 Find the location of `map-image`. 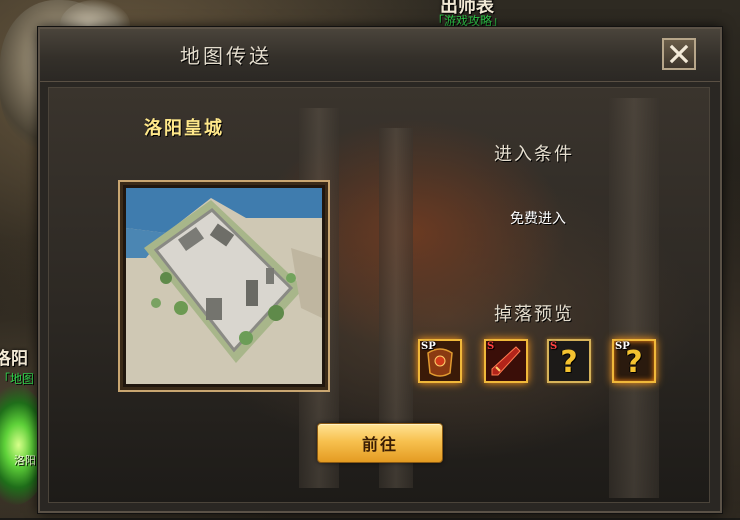

map-image is located at coordinates (224, 286).